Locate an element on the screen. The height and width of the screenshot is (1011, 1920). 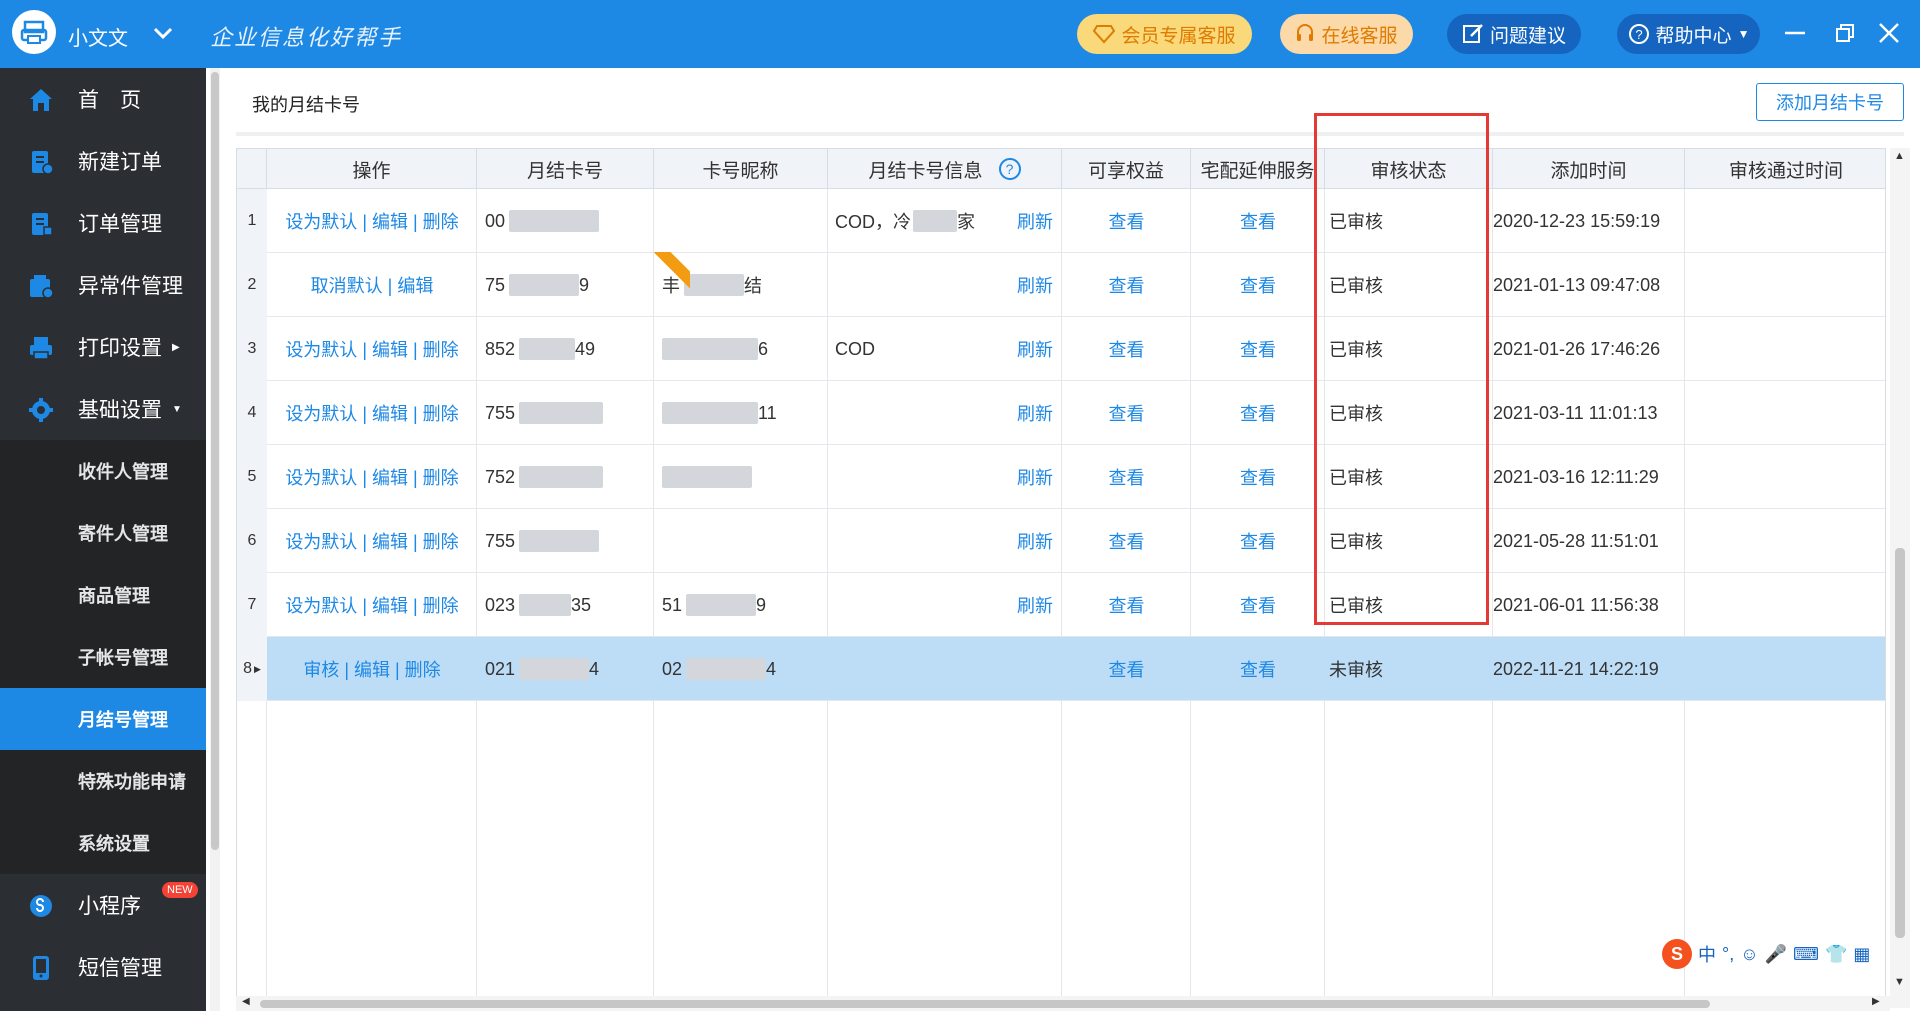
user-name: 小文文 is located at coordinates (98, 36).